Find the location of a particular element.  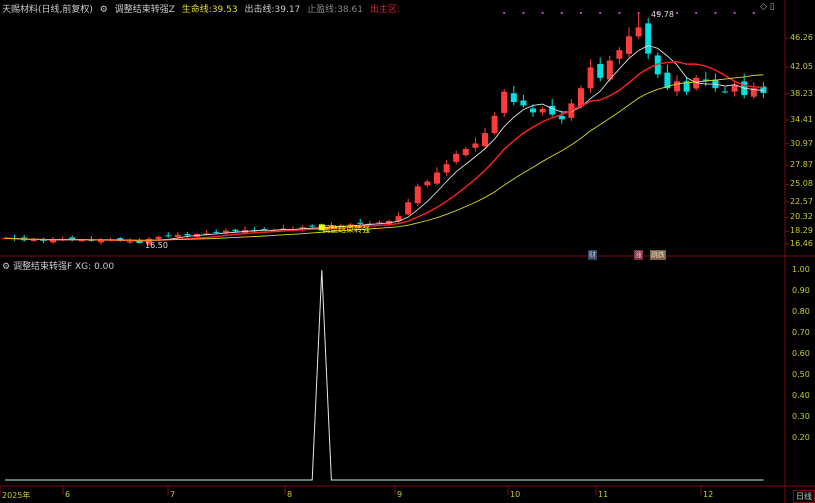

signal-label: 调整结束转强 is located at coordinates (346, 229).